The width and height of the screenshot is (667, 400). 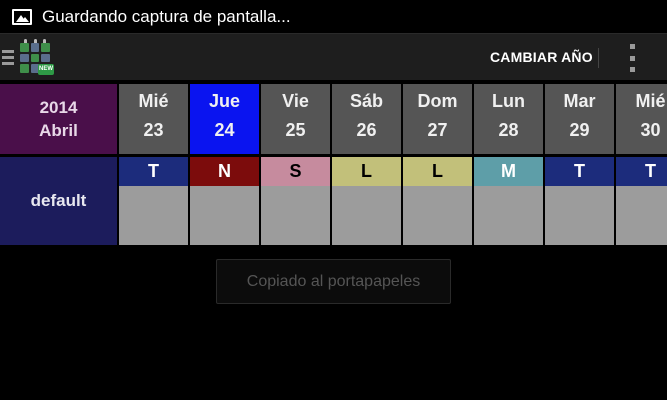 What do you see at coordinates (437, 101) in the screenshot?
I see `day-name: Dom` at bounding box center [437, 101].